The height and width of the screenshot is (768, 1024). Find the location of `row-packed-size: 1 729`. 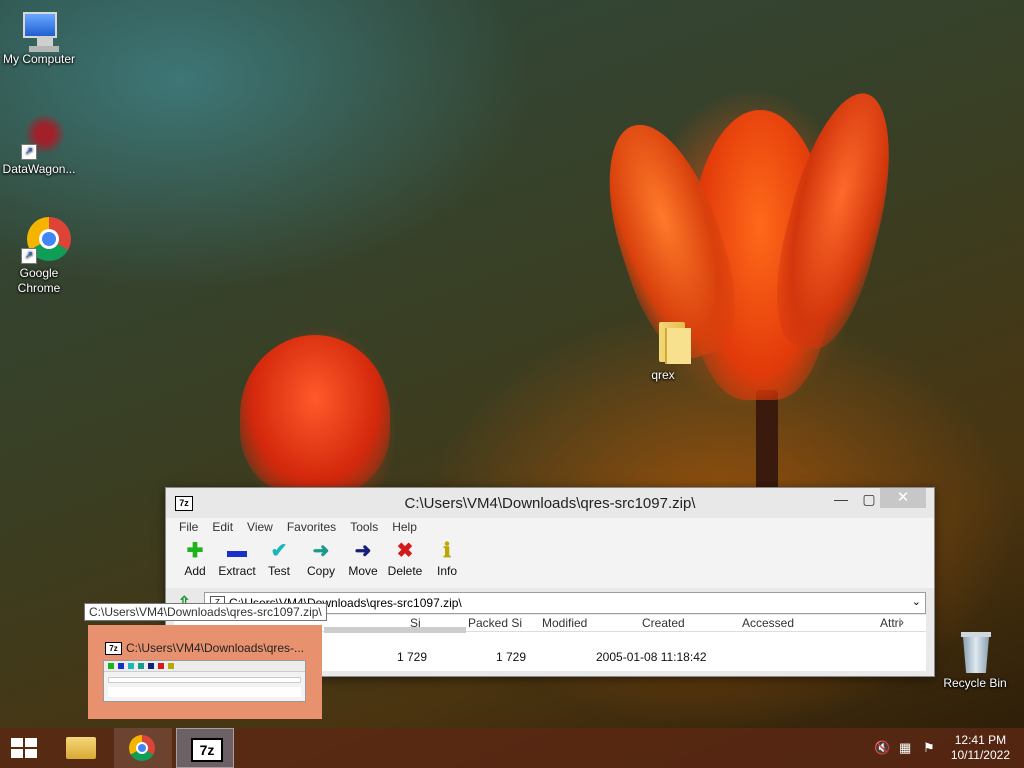

row-packed-size: 1 729 is located at coordinates (511, 657).